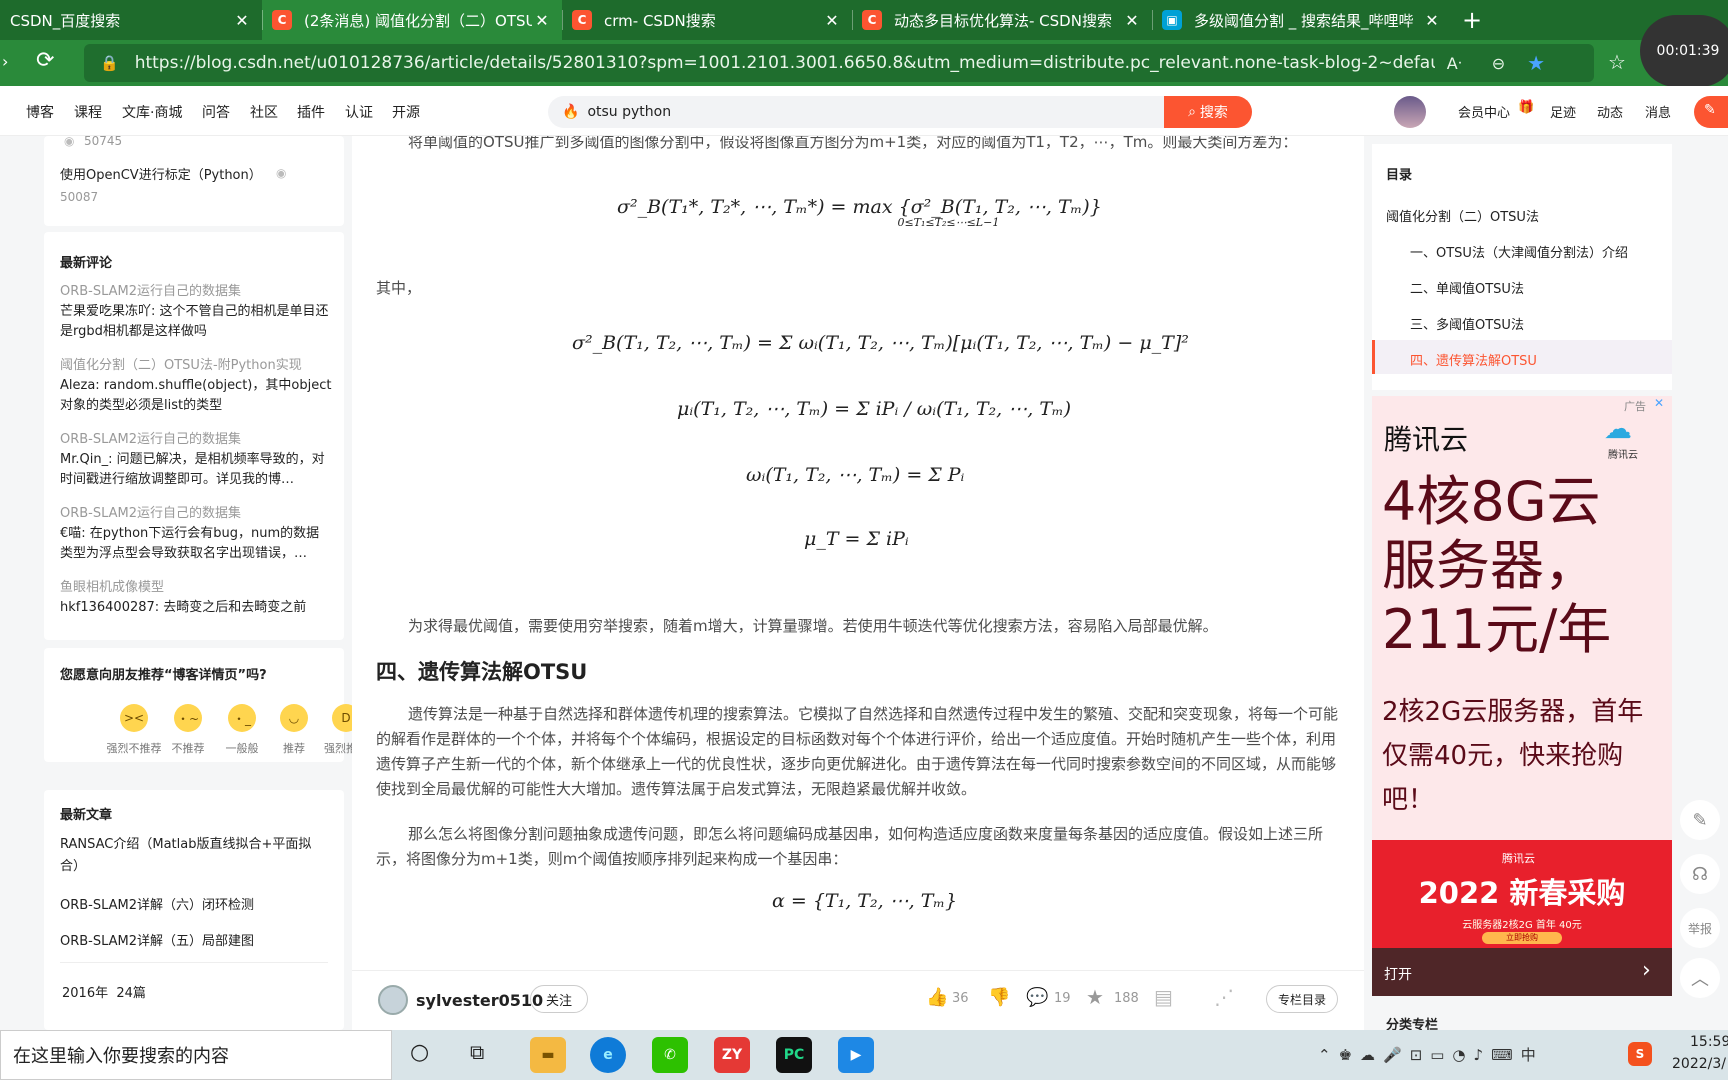 Image resolution: width=1728 pixels, height=1080 pixels. What do you see at coordinates (161, 173) in the screenshot?
I see `popular-article-link: 使用OpenCV进行标定（Python）` at bounding box center [161, 173].